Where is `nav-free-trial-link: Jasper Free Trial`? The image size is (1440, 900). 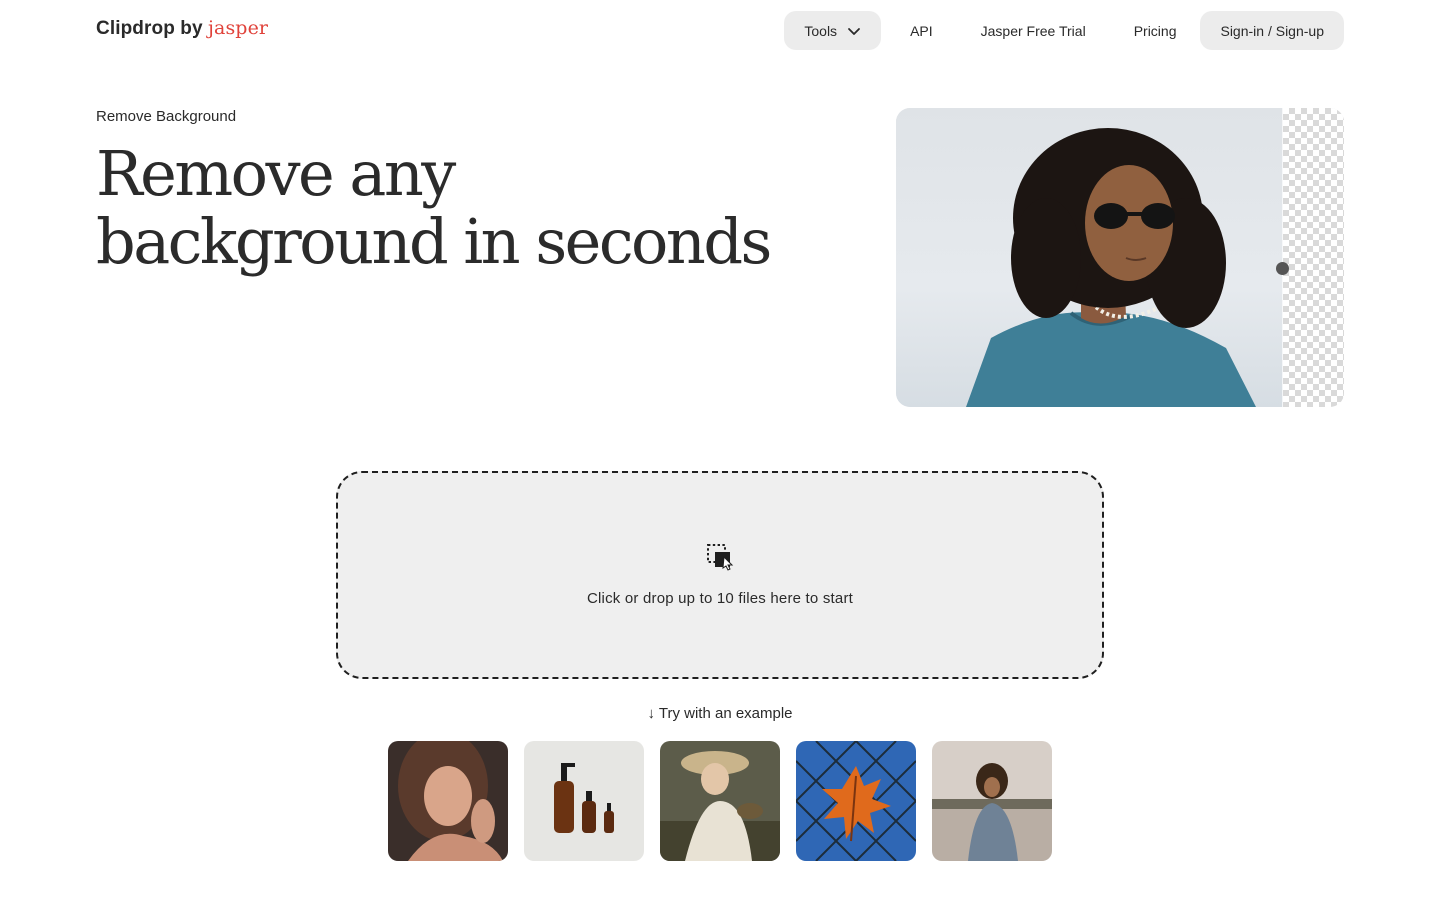 nav-free-trial-link: Jasper Free Trial is located at coordinates (1033, 30).